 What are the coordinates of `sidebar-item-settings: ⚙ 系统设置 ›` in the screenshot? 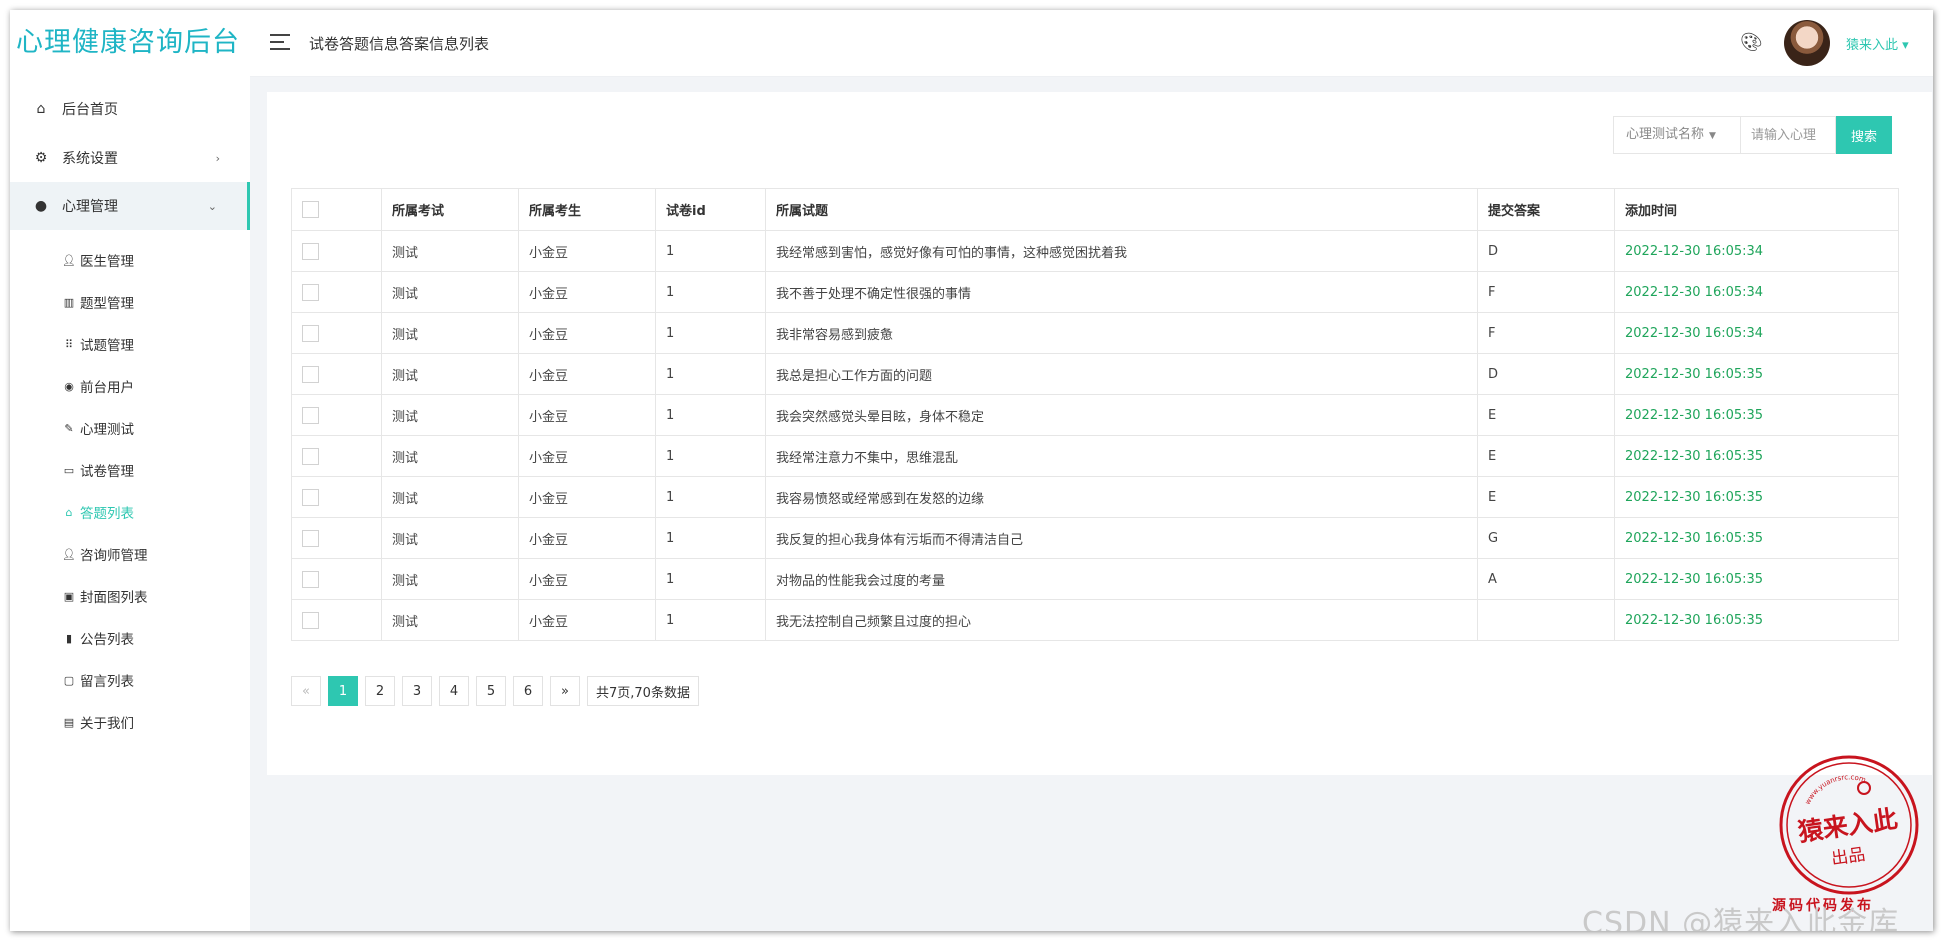 It's located at (130, 158).